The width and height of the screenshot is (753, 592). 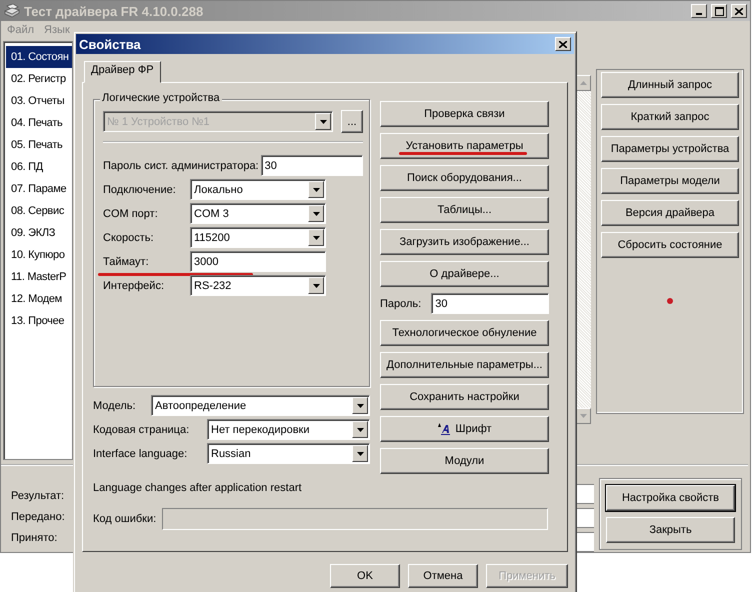 What do you see at coordinates (39, 123) in the screenshot?
I see `list-item: 04. Печать` at bounding box center [39, 123].